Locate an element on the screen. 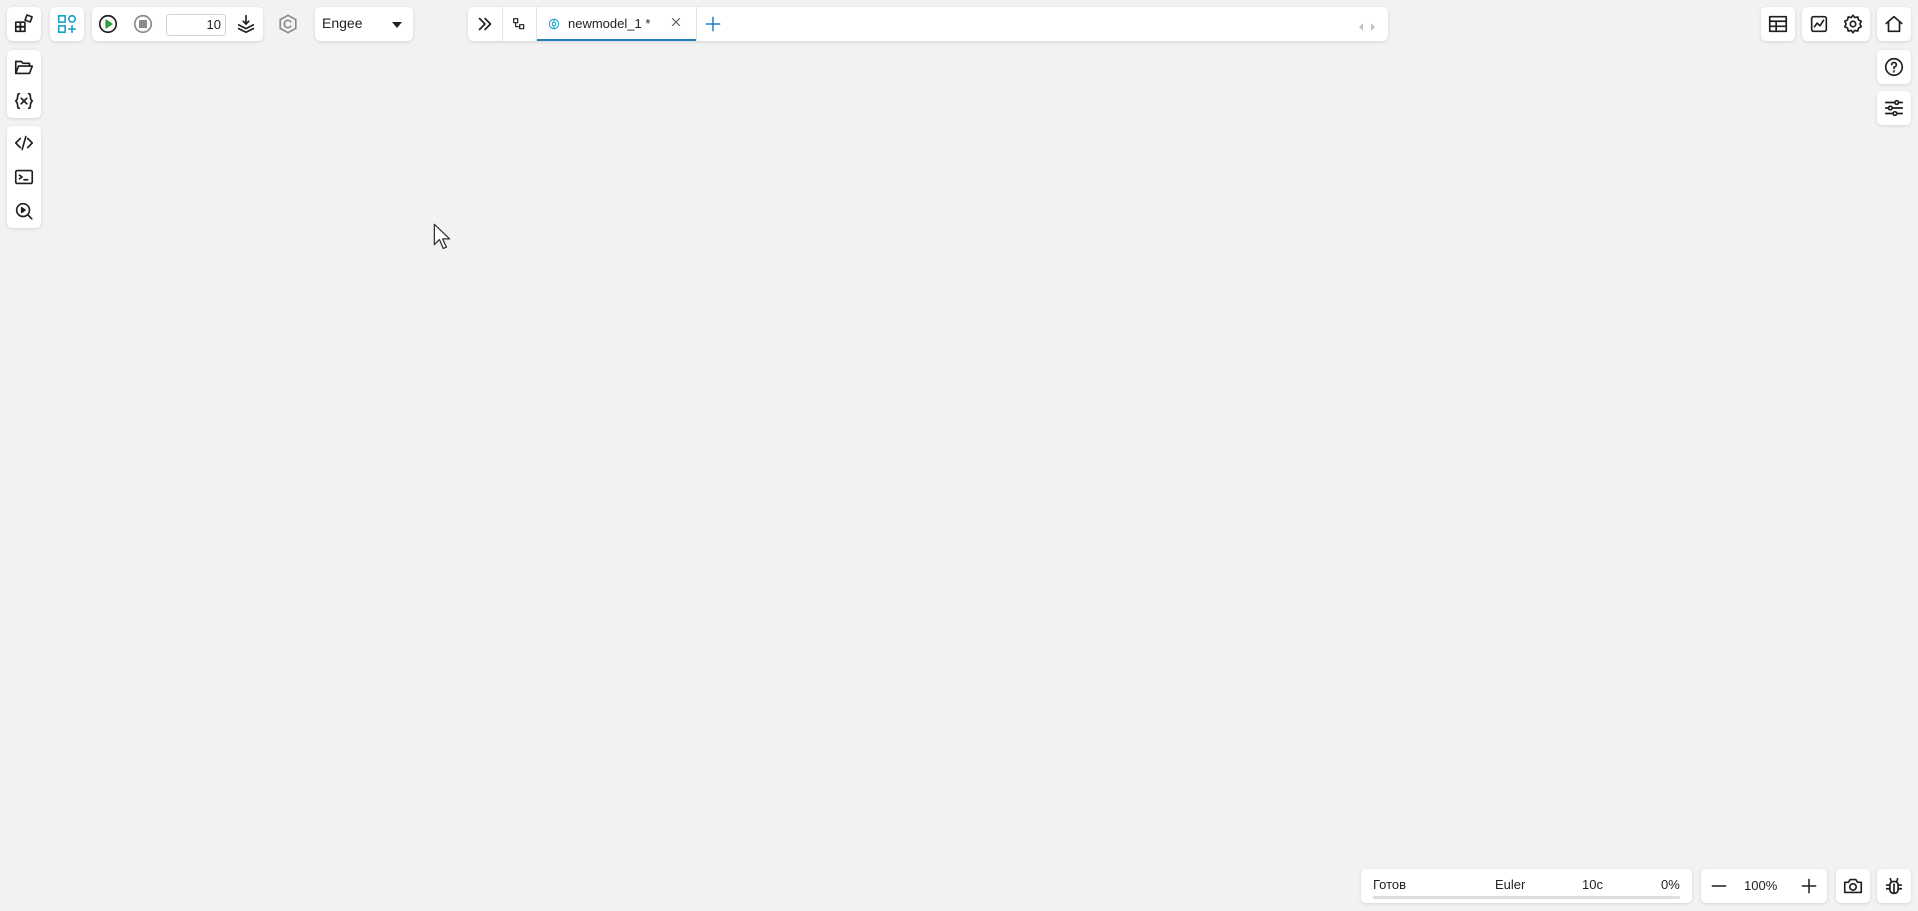 The image size is (1918, 911). mouse-cursor-icon is located at coordinates (442, 236).